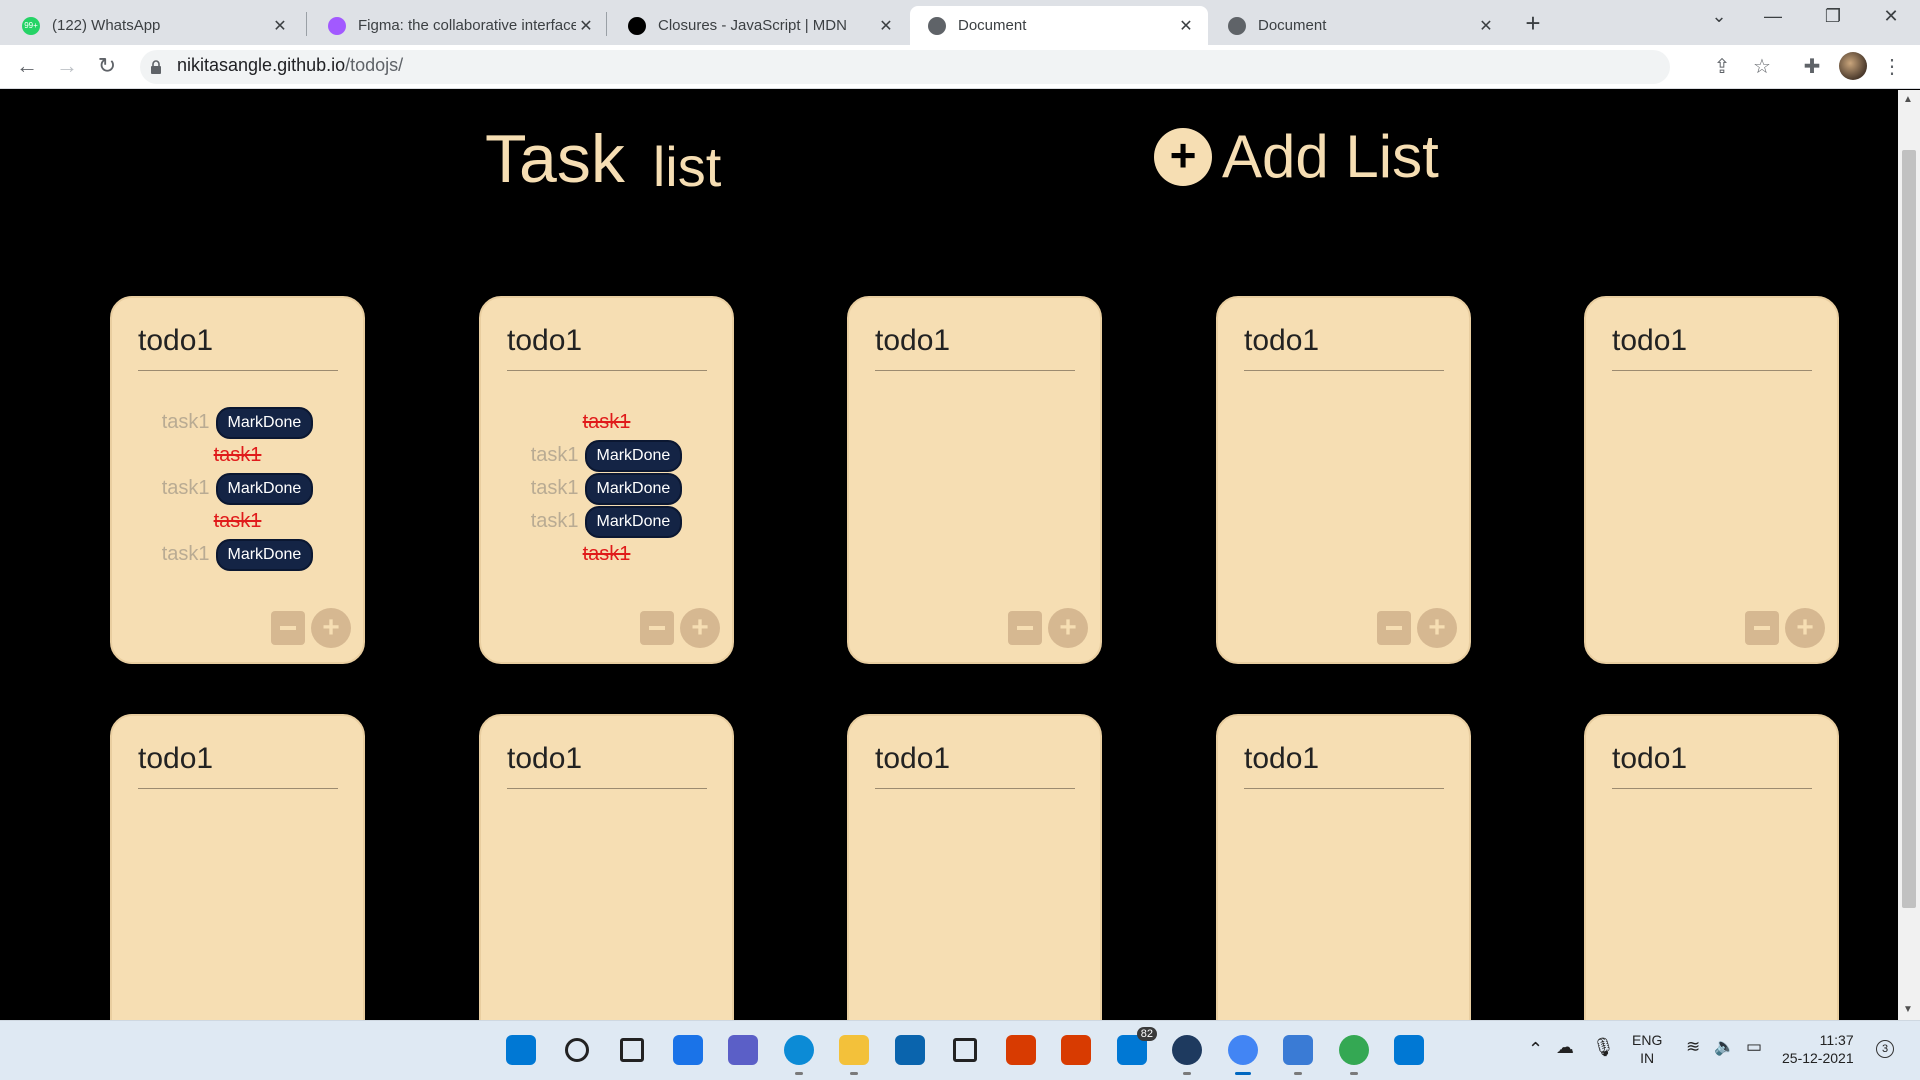 The height and width of the screenshot is (1080, 1920). I want to click on scroll-up-arrow-icon: ▲, so click(1908, 99).